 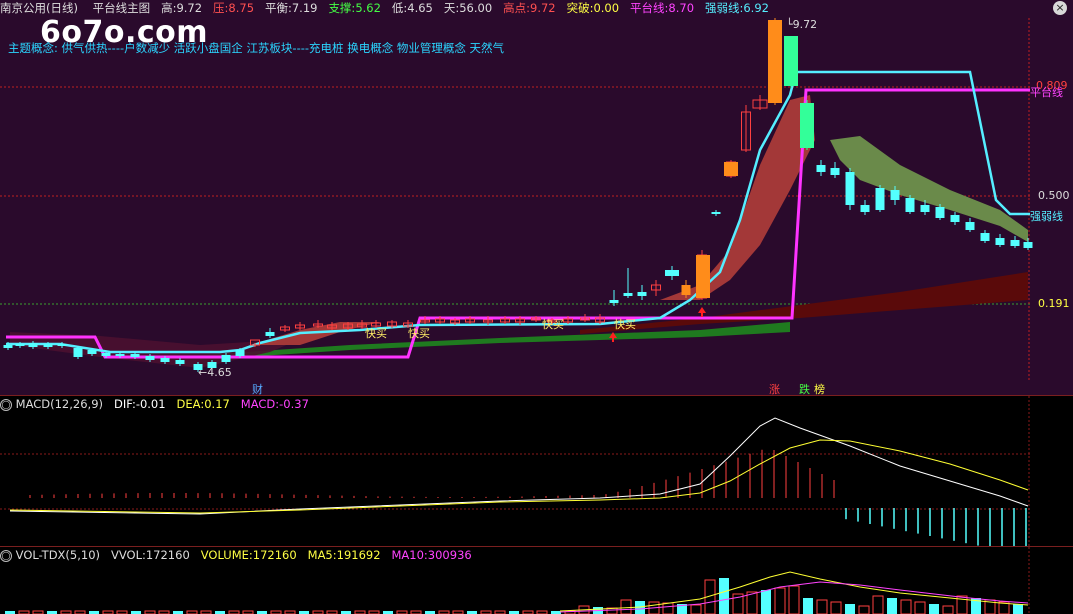 What do you see at coordinates (420, 8) in the screenshot?
I see `low-value: 4.65` at bounding box center [420, 8].